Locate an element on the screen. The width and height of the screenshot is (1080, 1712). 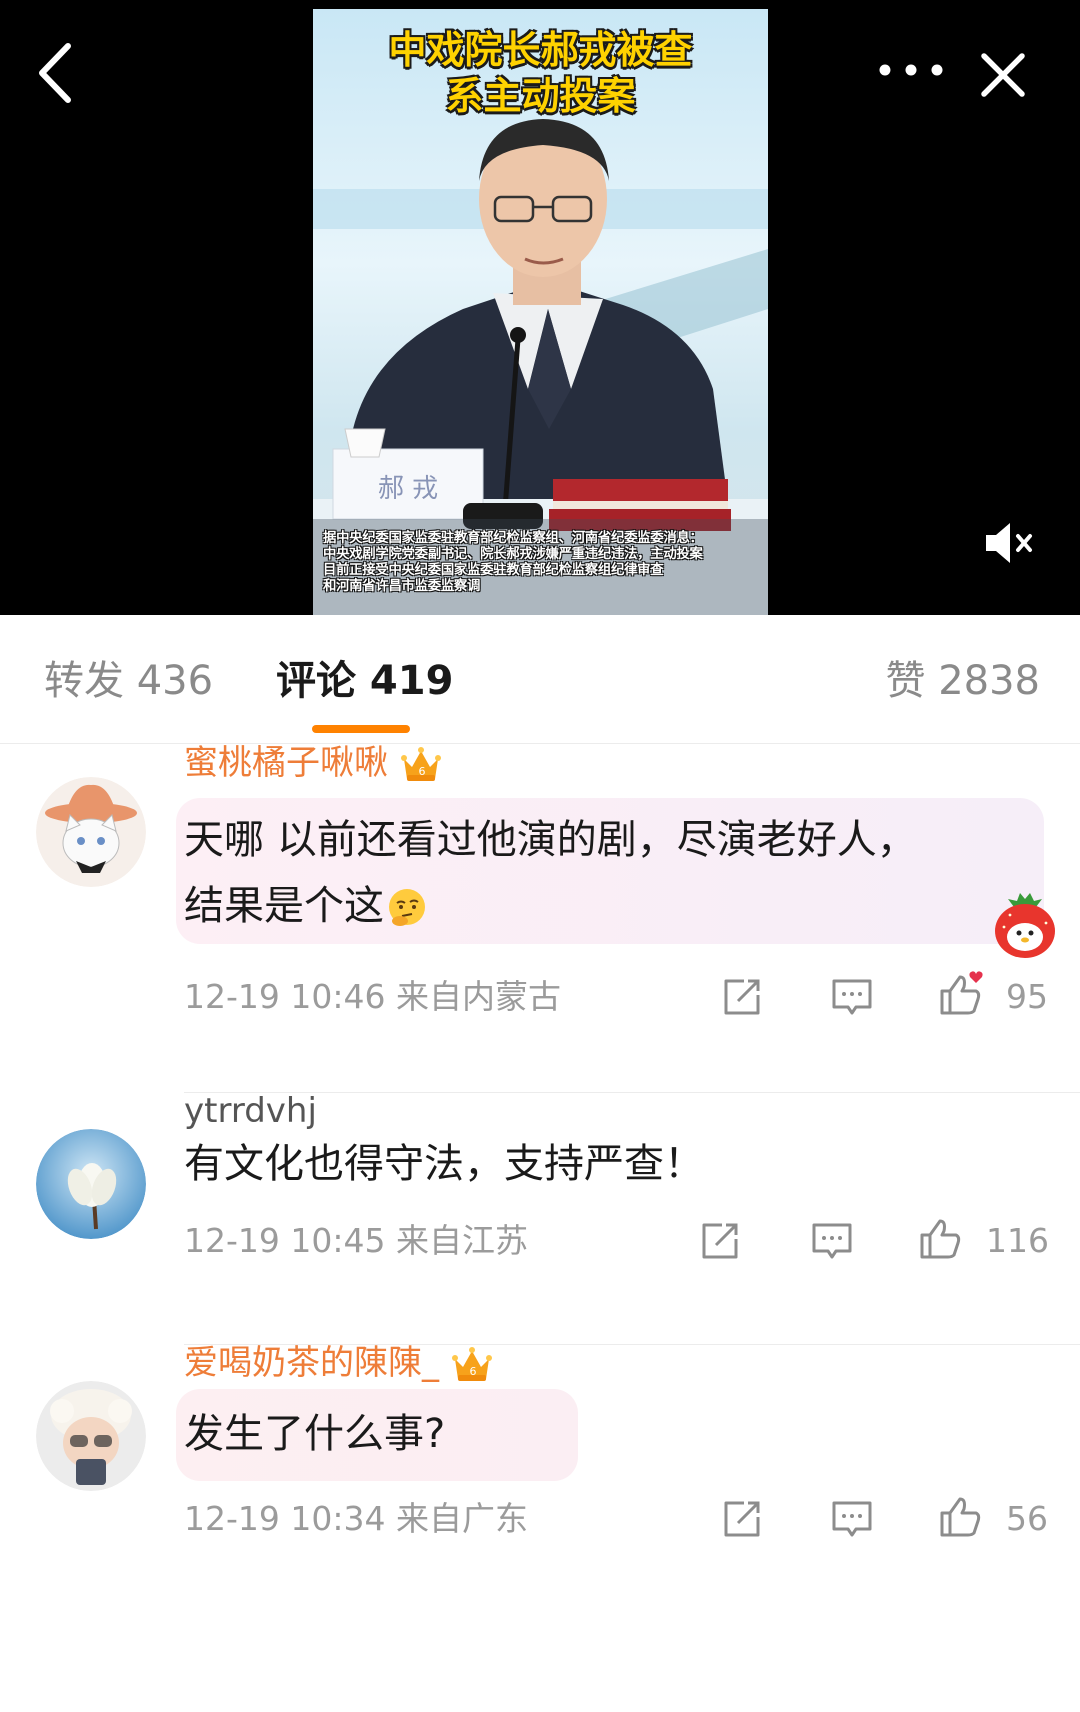
baby-avatar-image is located at coordinates (91, 1436).